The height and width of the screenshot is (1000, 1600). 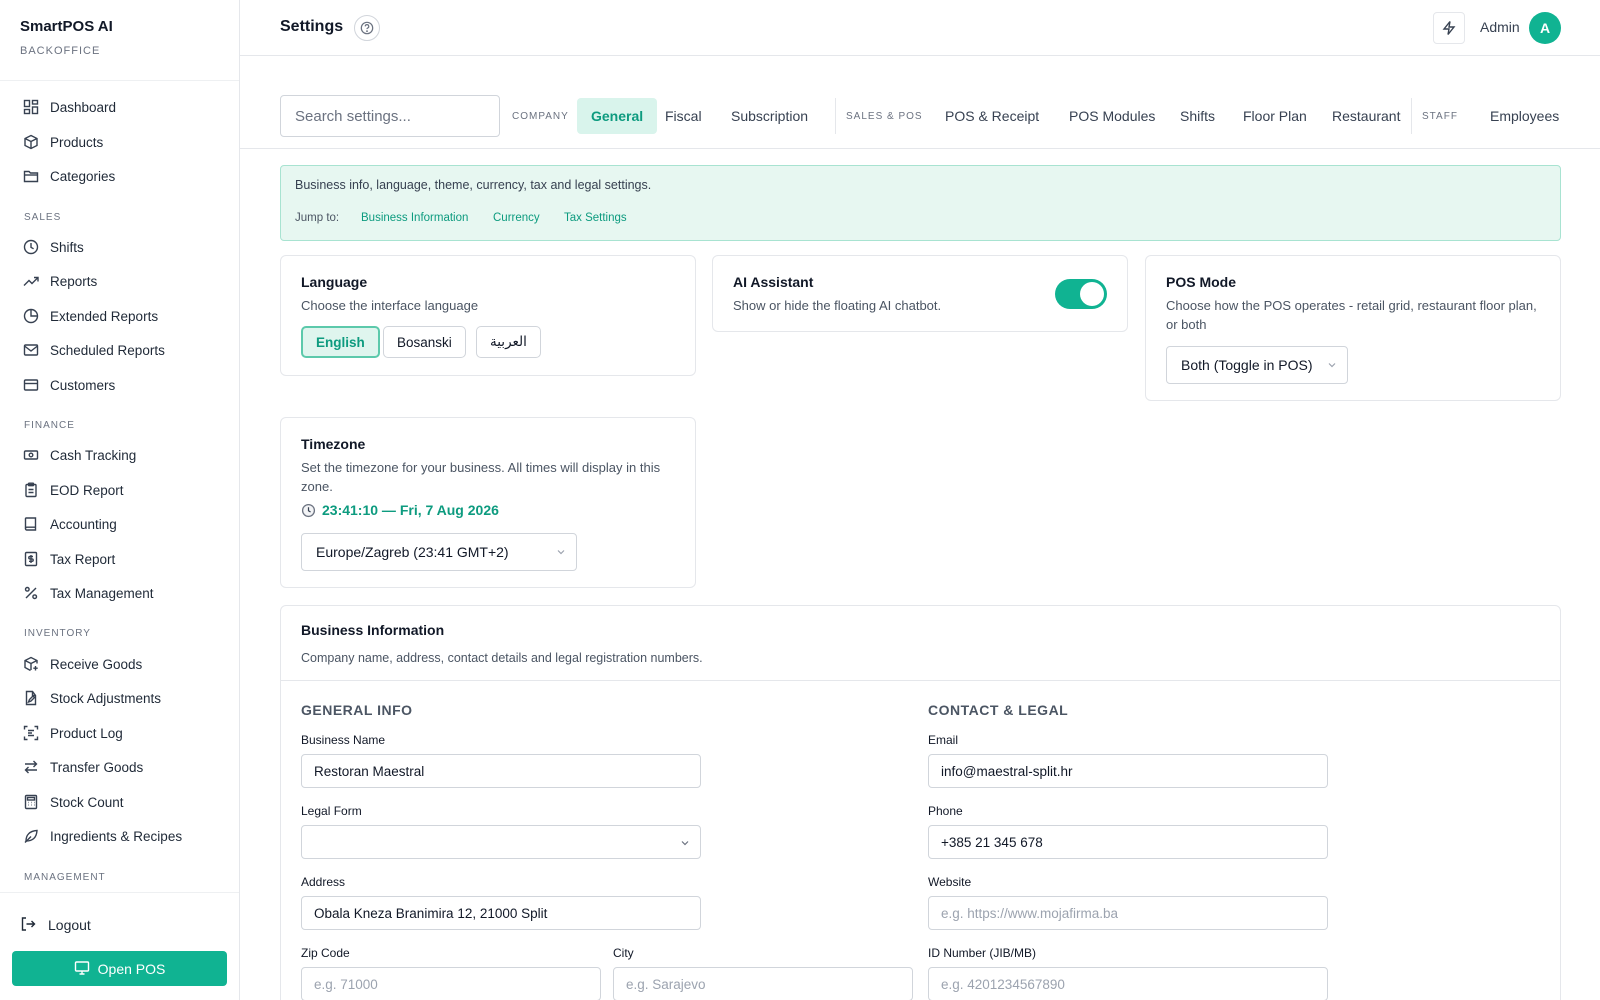 I want to click on tab-restaurant: Restaurant, so click(x=1366, y=116).